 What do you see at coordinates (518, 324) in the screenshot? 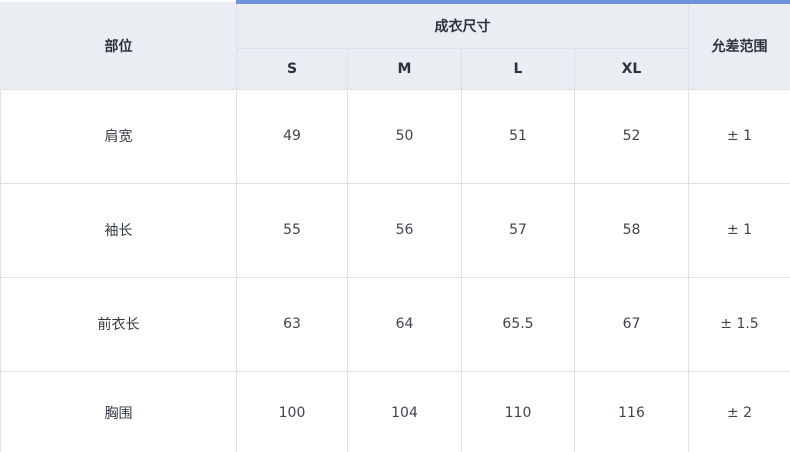
I see `table-cell: 65.5` at bounding box center [518, 324].